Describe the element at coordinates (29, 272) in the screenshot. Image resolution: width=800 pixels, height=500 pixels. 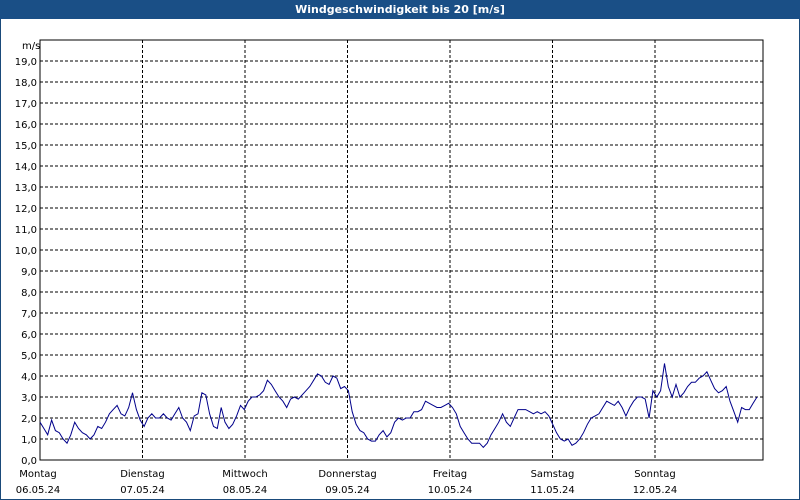
I see `y-tick-label: 9,0` at that location.